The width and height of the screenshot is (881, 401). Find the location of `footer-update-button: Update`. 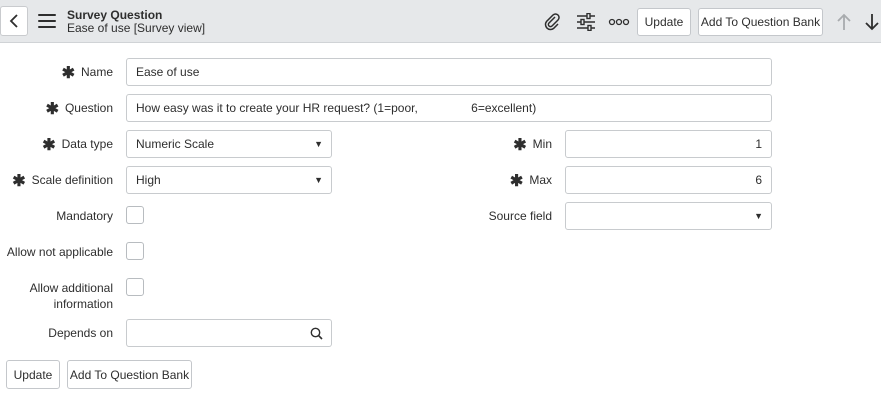

footer-update-button: Update is located at coordinates (33, 374).